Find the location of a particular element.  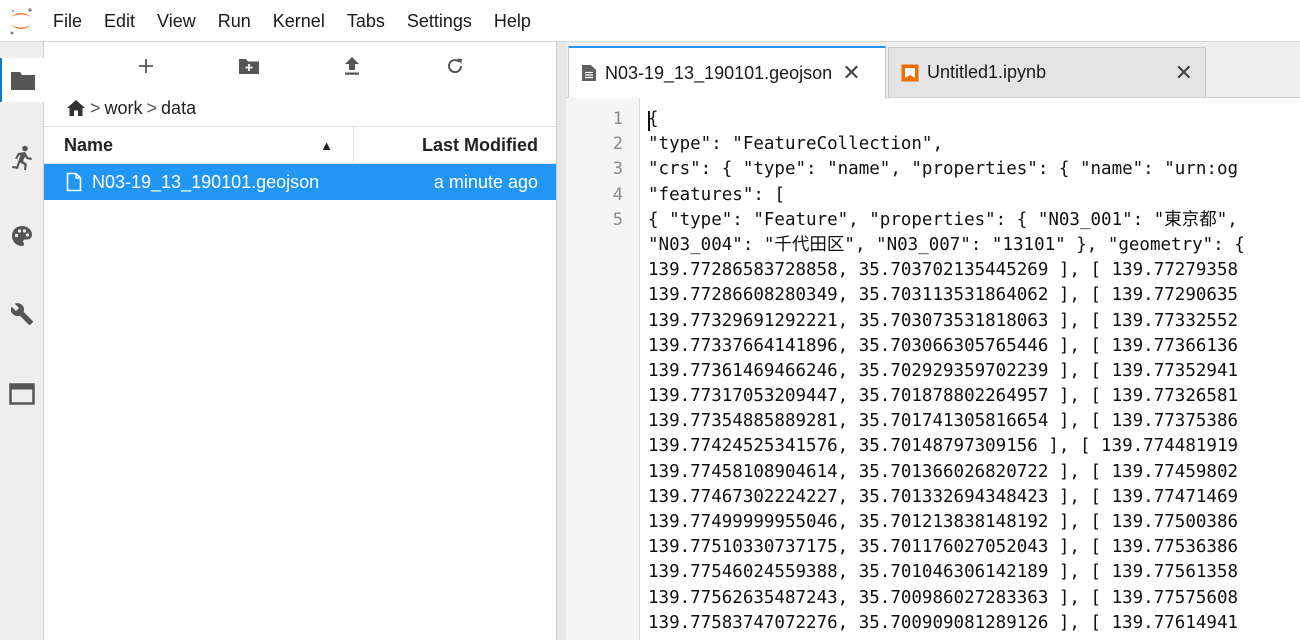

folder-icon is located at coordinates (22, 80).